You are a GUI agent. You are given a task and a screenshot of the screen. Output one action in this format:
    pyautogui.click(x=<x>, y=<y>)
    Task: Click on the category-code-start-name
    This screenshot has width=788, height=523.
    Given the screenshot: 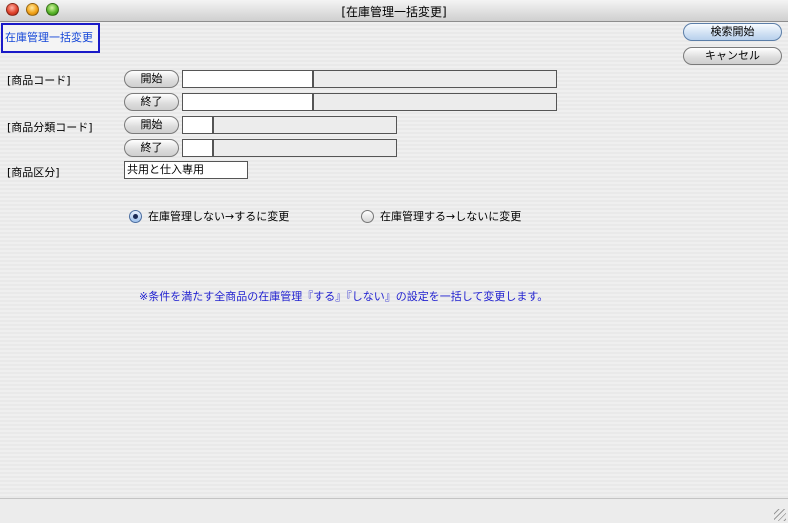 What is the action you would take?
    pyautogui.click(x=305, y=125)
    